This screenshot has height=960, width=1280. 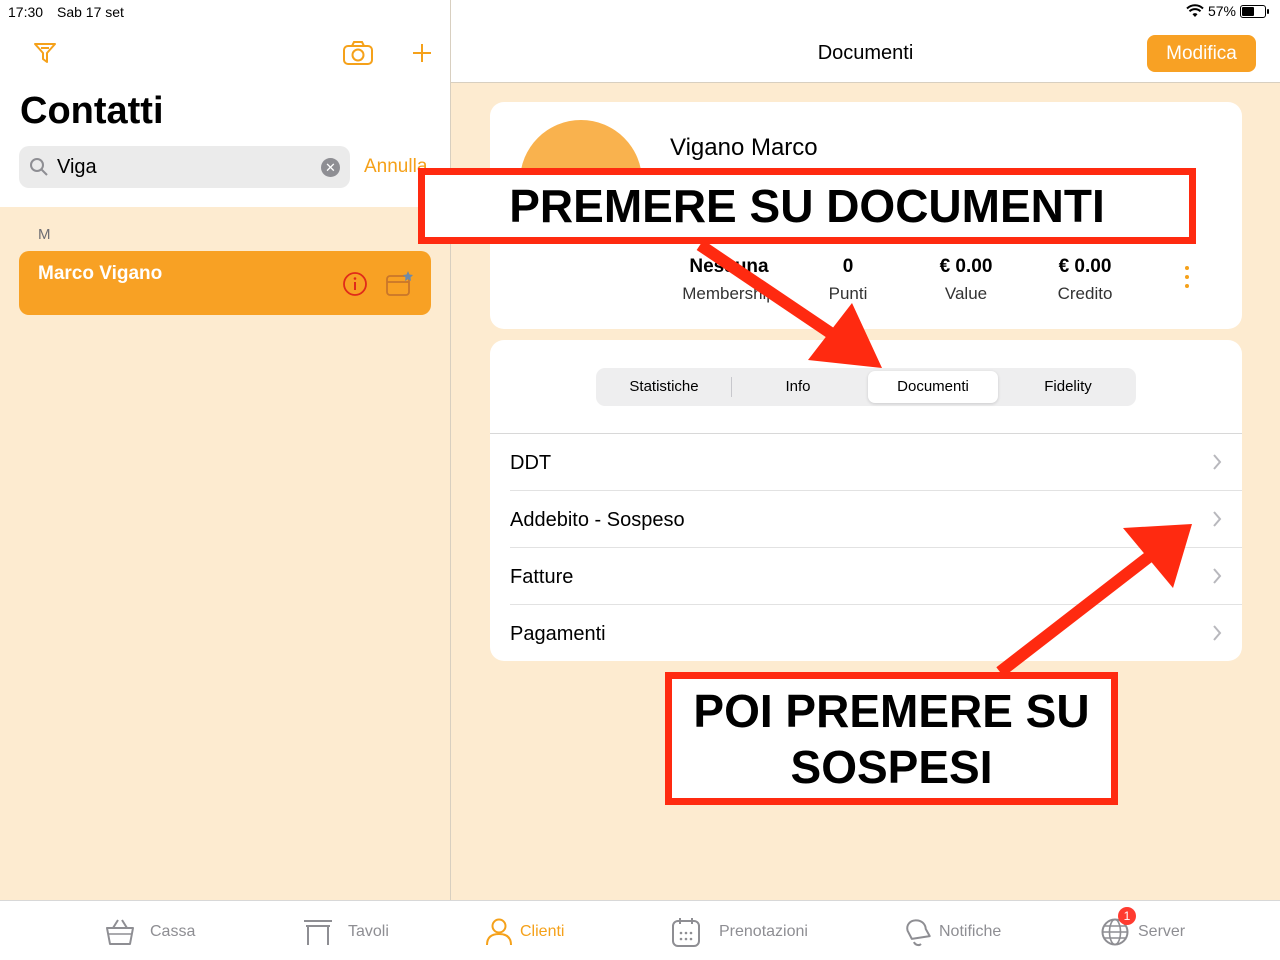 I want to click on tab-documenti: Documenti, so click(x=933, y=387).